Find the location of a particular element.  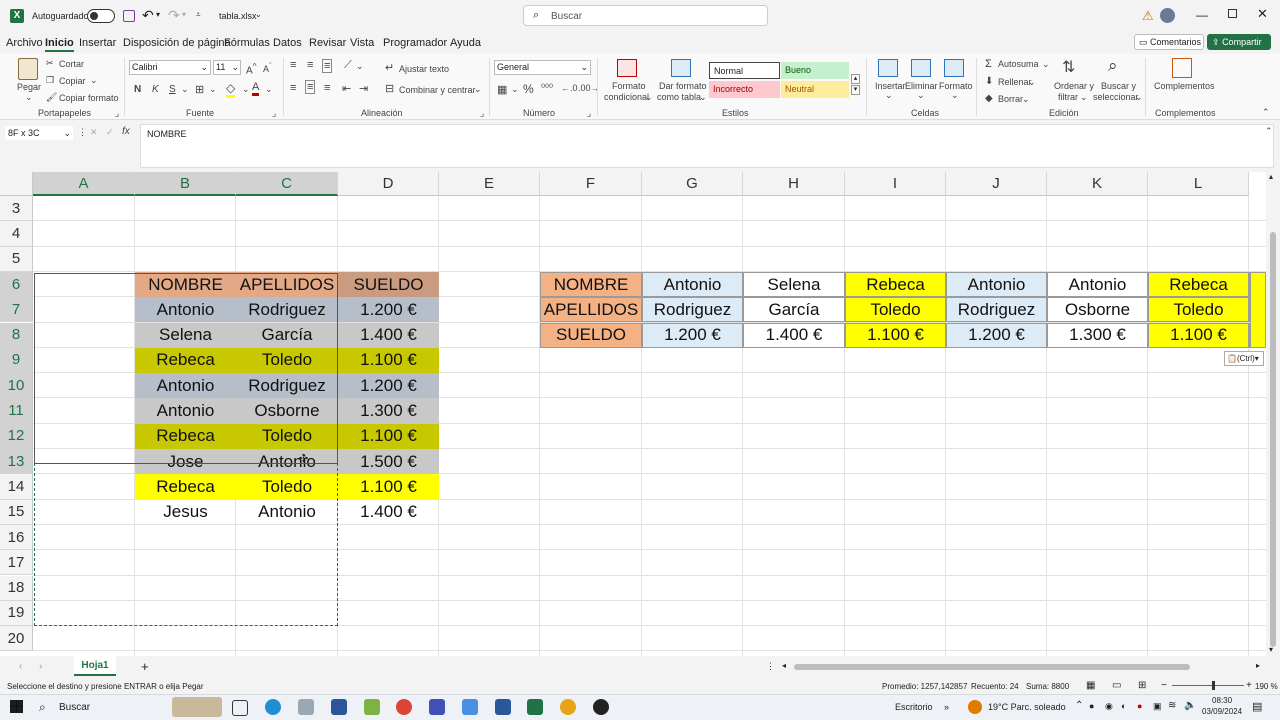

normal-view-icon: ▦ is located at coordinates (1090, 685).